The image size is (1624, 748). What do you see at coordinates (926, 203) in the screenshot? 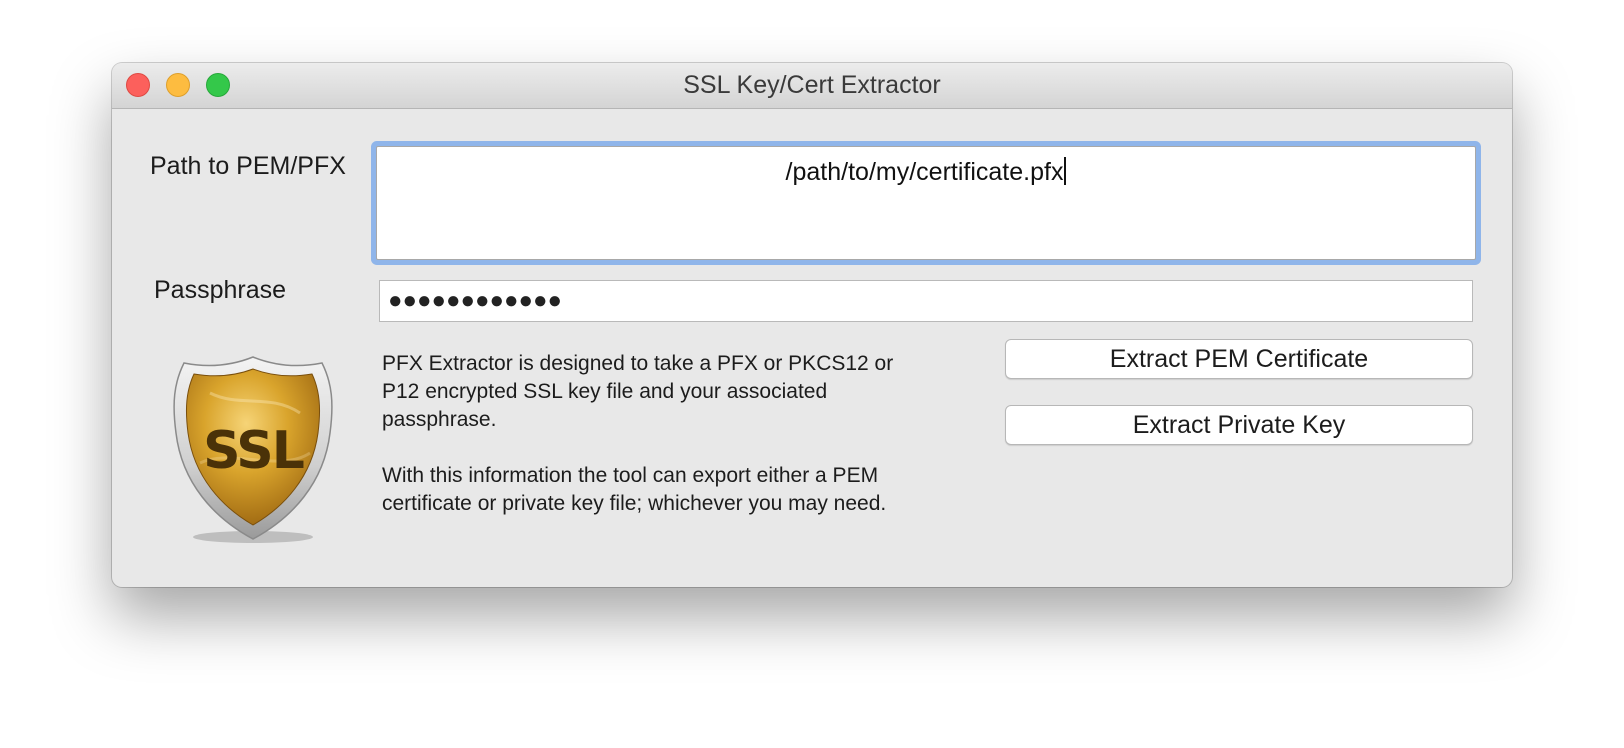
I see `path-input: /path/to/my/certificate.pfx` at bounding box center [926, 203].